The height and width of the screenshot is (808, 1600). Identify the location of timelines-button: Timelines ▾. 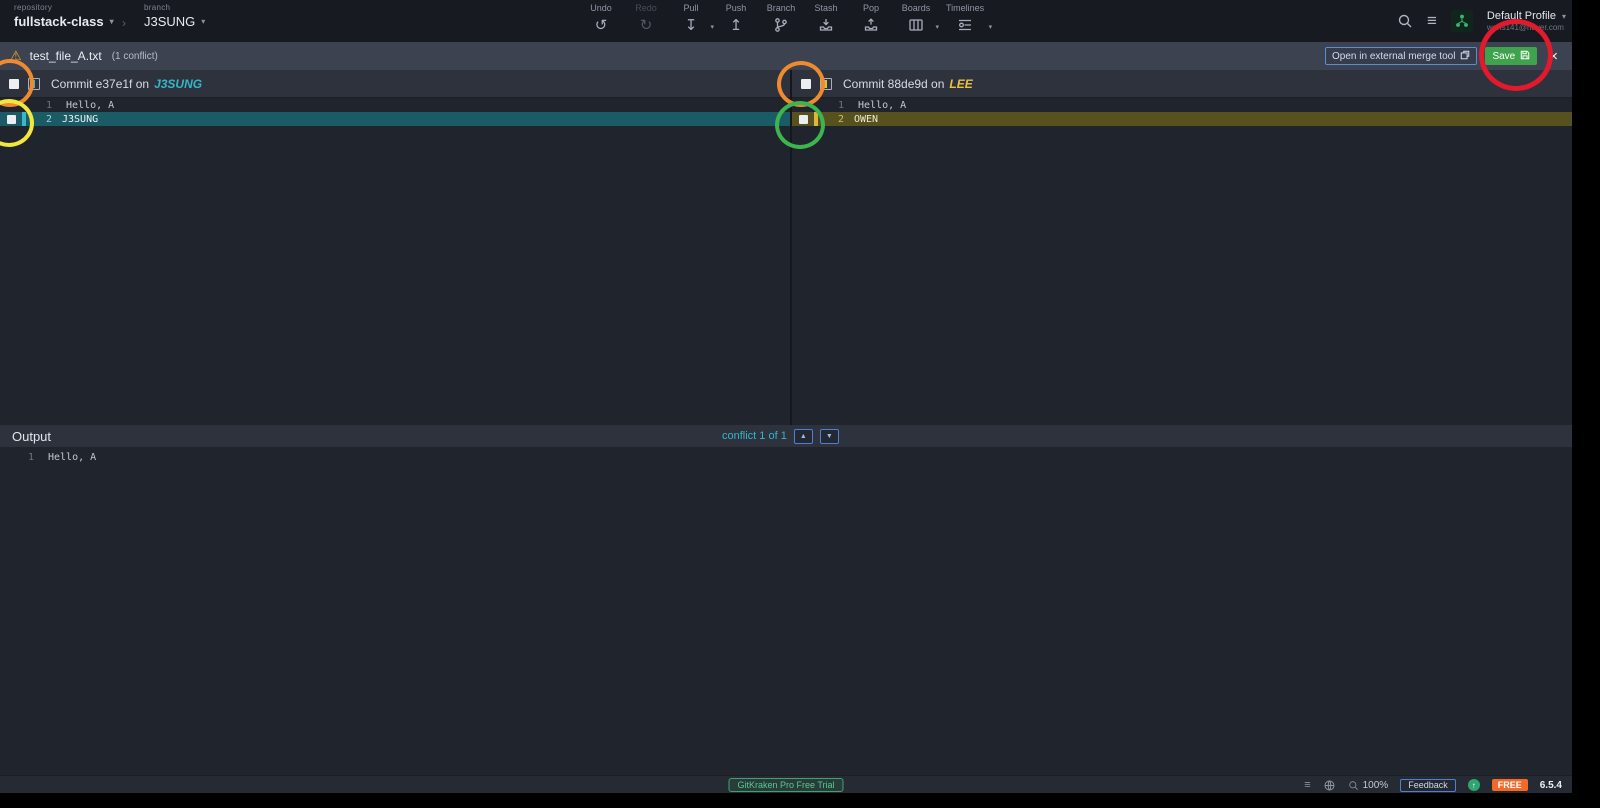
(969, 18).